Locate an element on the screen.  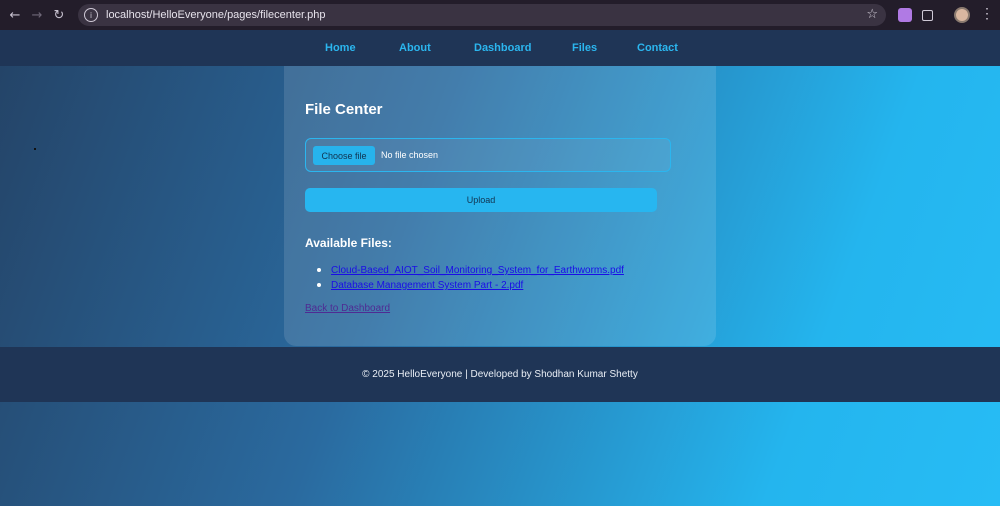
choose-file-button: Choose file is located at coordinates (344, 155).